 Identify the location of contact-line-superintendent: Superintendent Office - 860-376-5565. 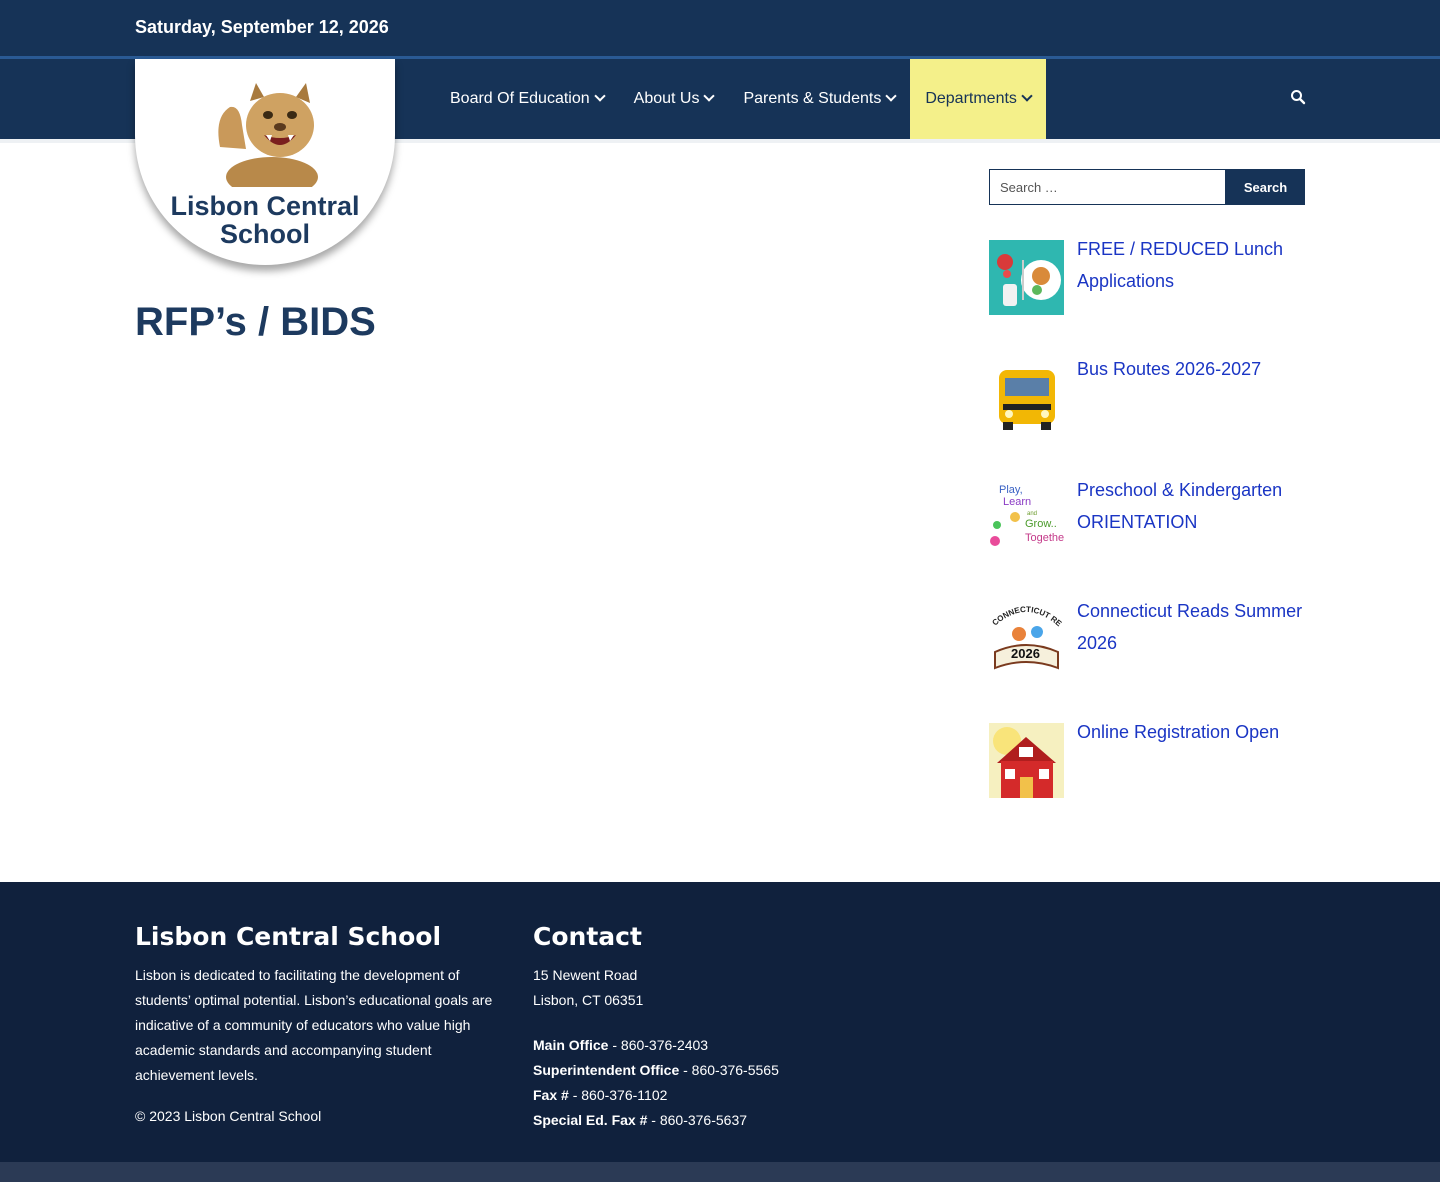
(683, 1070).